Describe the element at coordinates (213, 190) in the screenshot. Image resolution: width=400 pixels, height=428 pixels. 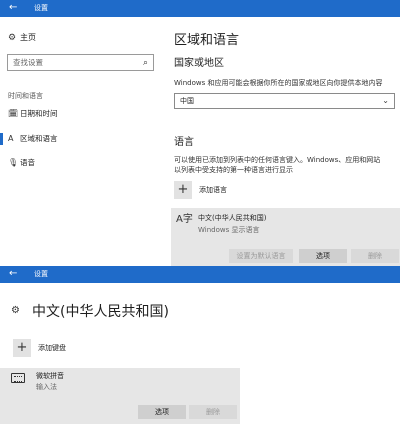
I see `add-language-label: 添加语言` at that location.